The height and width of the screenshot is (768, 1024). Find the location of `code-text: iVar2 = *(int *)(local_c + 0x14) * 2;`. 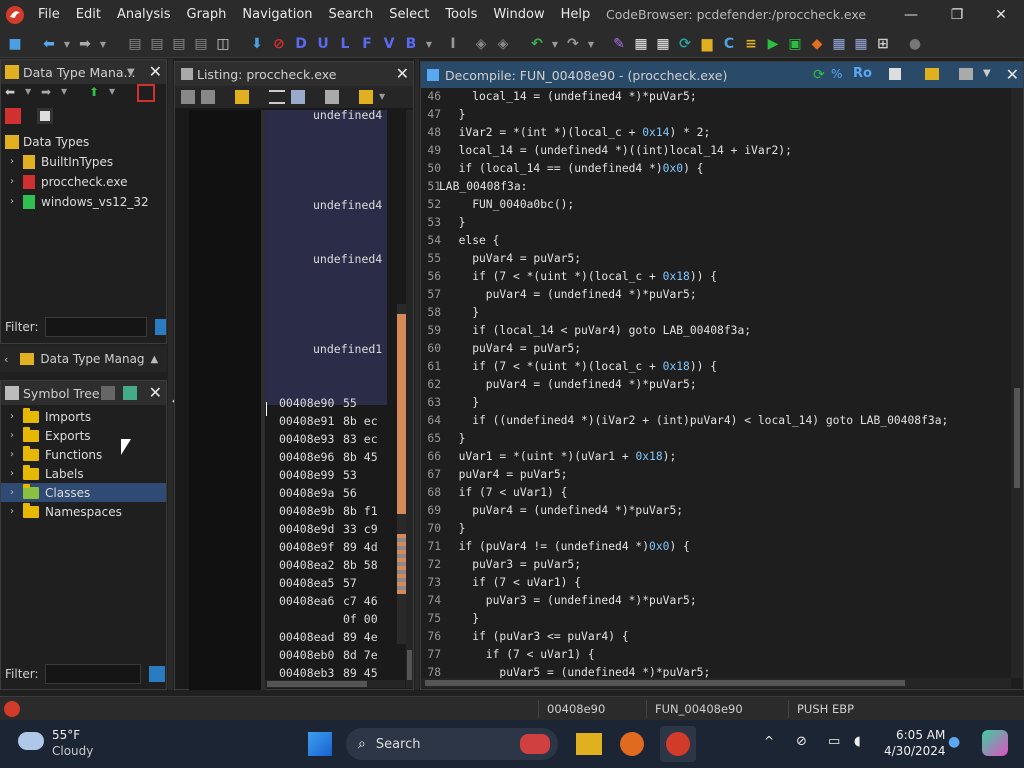

code-text: iVar2 = *(int *)(local_c + 0x14) * 2; is located at coordinates (578, 133).